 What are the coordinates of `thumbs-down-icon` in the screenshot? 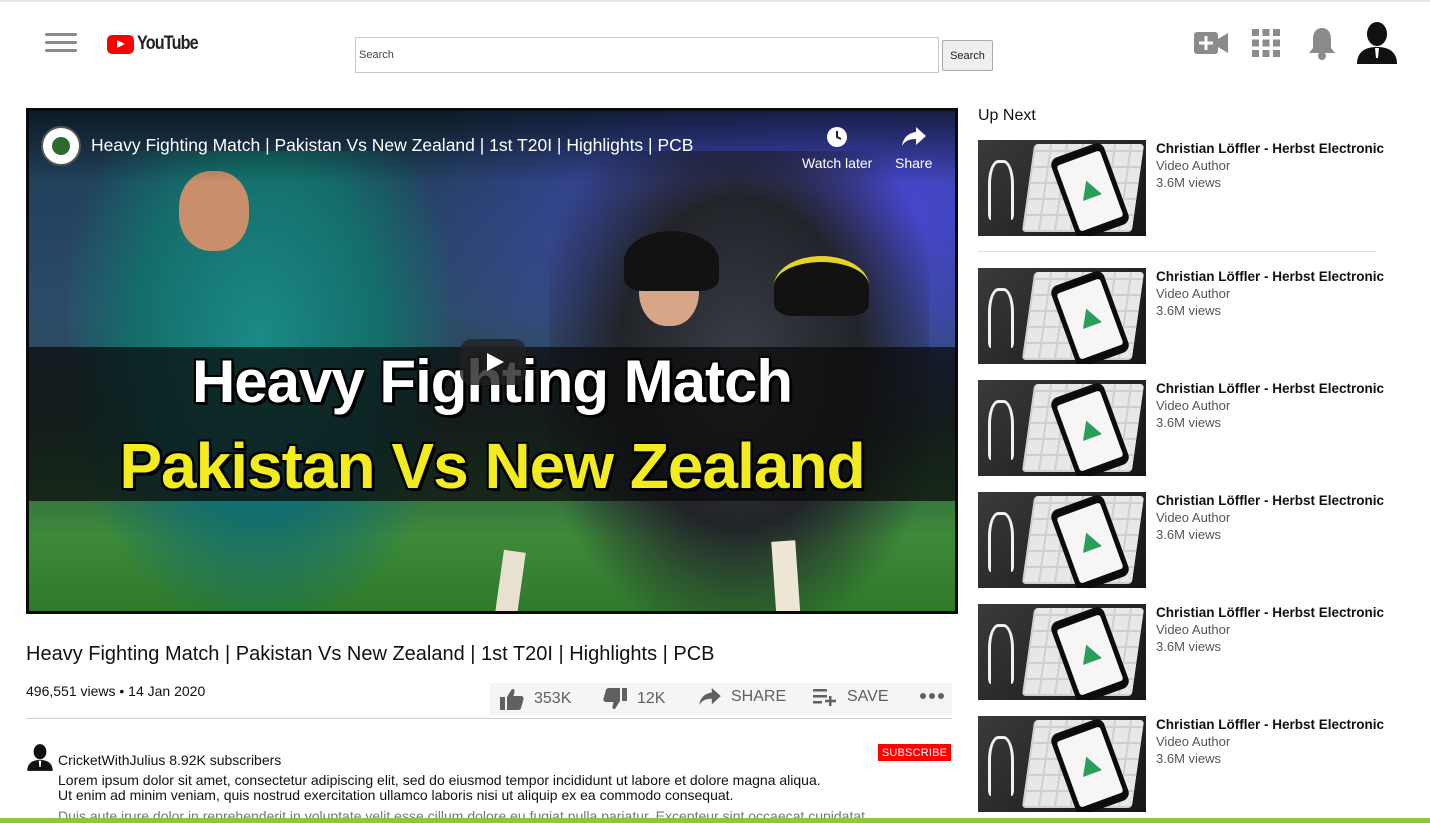 It's located at (615, 698).